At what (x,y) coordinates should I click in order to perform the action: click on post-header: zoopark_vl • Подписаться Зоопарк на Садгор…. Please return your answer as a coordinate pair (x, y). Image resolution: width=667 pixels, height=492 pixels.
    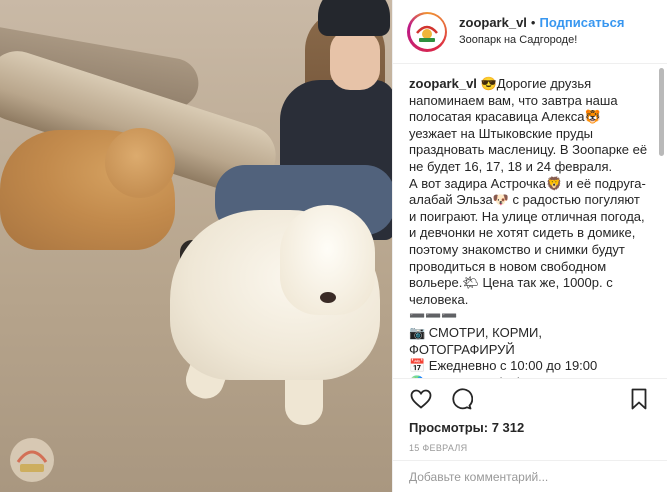
    Looking at the image, I should click on (530, 32).